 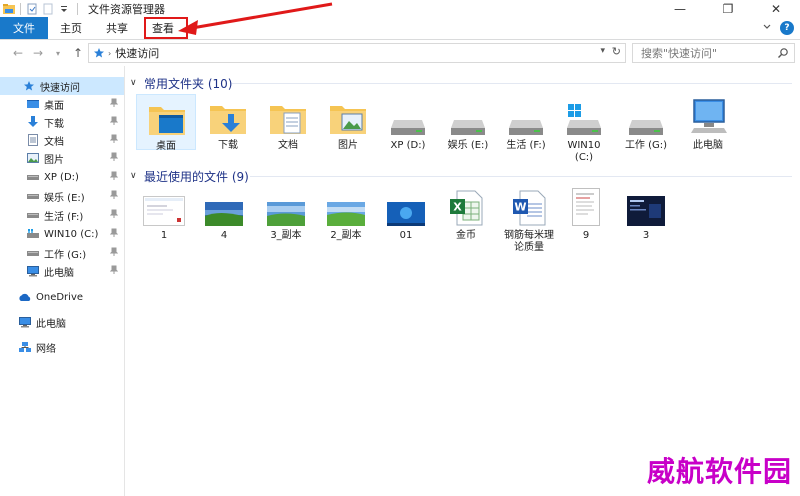 I want to click on sidebar-item-pictures: 图片, so click(x=62, y=158).